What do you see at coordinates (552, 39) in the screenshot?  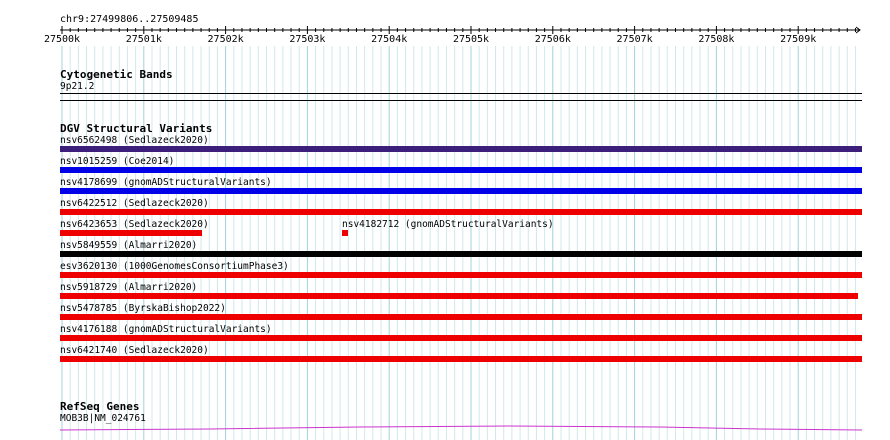 I see `ruler-tick-label: 27506k` at bounding box center [552, 39].